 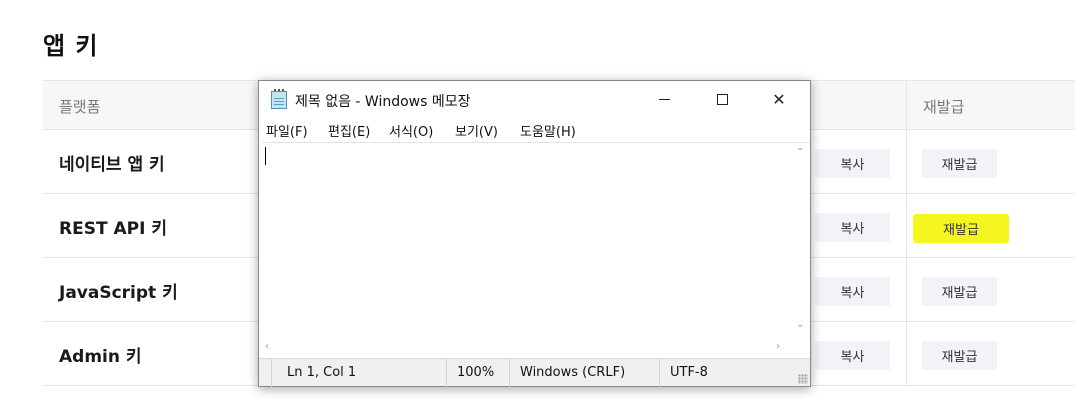 I want to click on menu-view: 보기(V), so click(x=476, y=130).